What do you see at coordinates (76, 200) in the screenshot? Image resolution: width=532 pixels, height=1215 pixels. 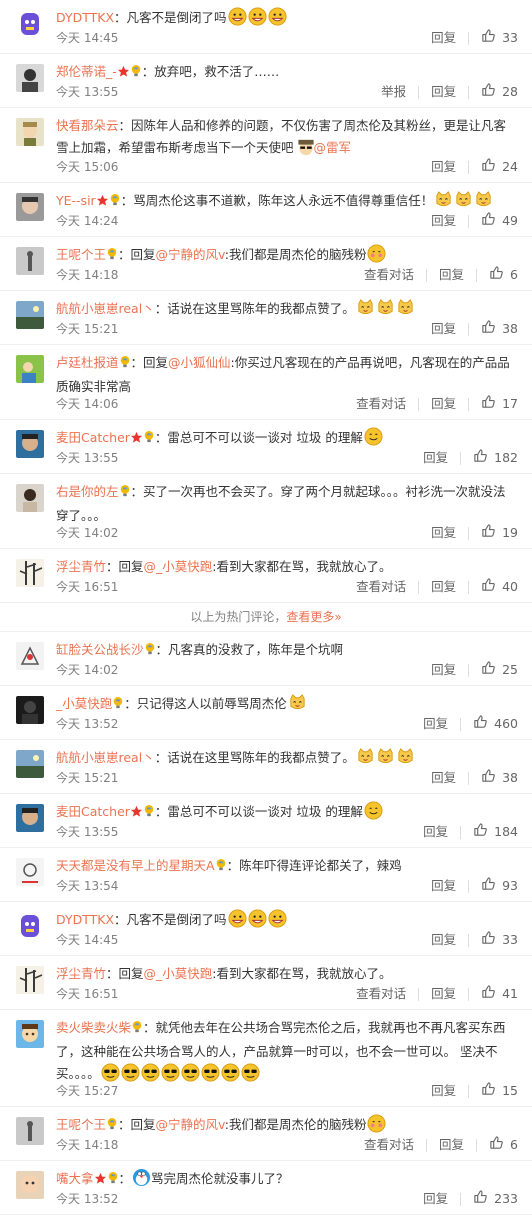 I see `username-link: YE--sir` at bounding box center [76, 200].